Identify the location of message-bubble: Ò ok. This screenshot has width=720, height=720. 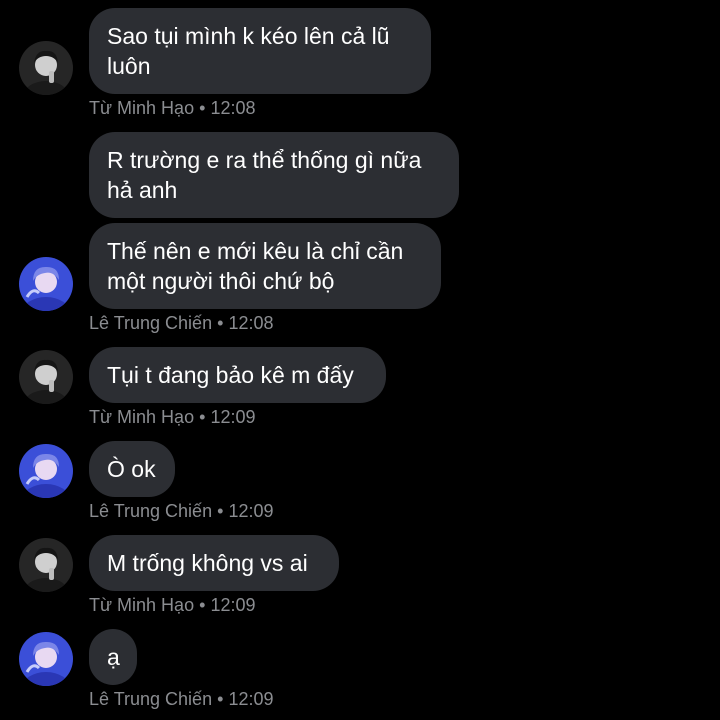
(132, 469).